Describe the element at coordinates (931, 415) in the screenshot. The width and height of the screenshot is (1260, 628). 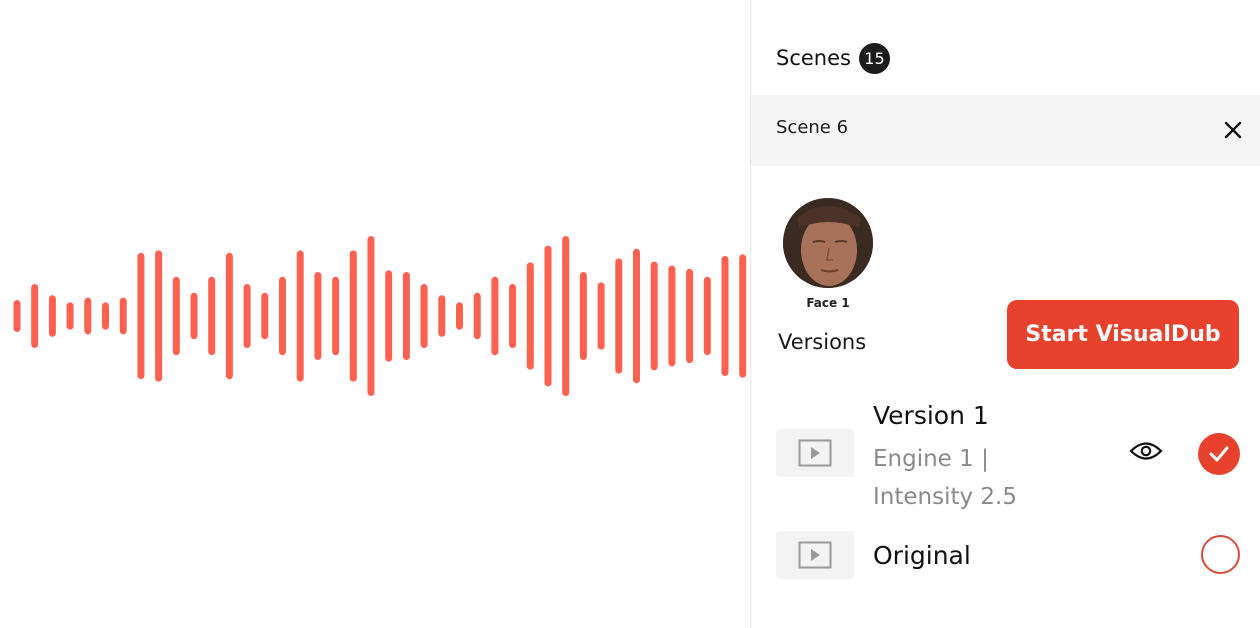
I see `version-1-title: Version 1` at that location.